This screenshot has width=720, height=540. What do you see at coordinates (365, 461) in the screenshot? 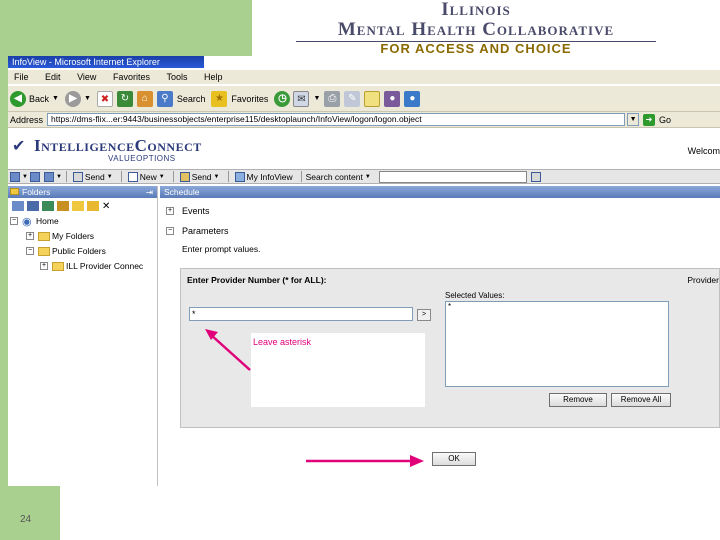
I see `arrow-to-ok` at bounding box center [365, 461].